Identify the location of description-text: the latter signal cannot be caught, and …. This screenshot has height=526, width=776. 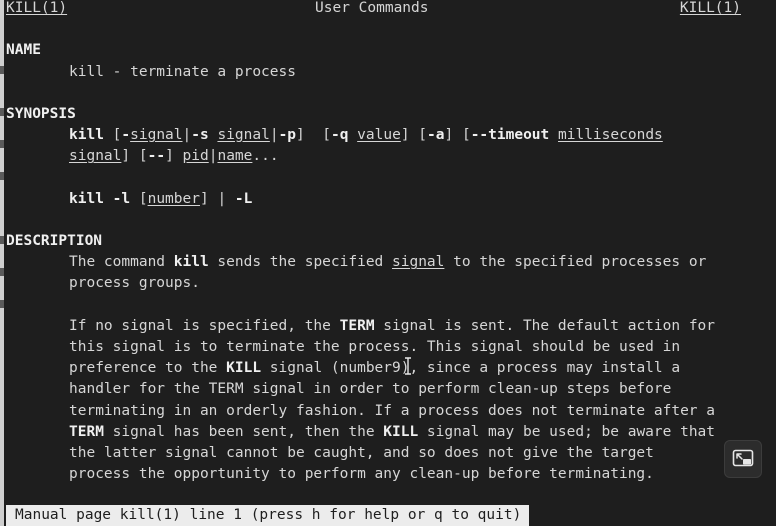
(361, 452).